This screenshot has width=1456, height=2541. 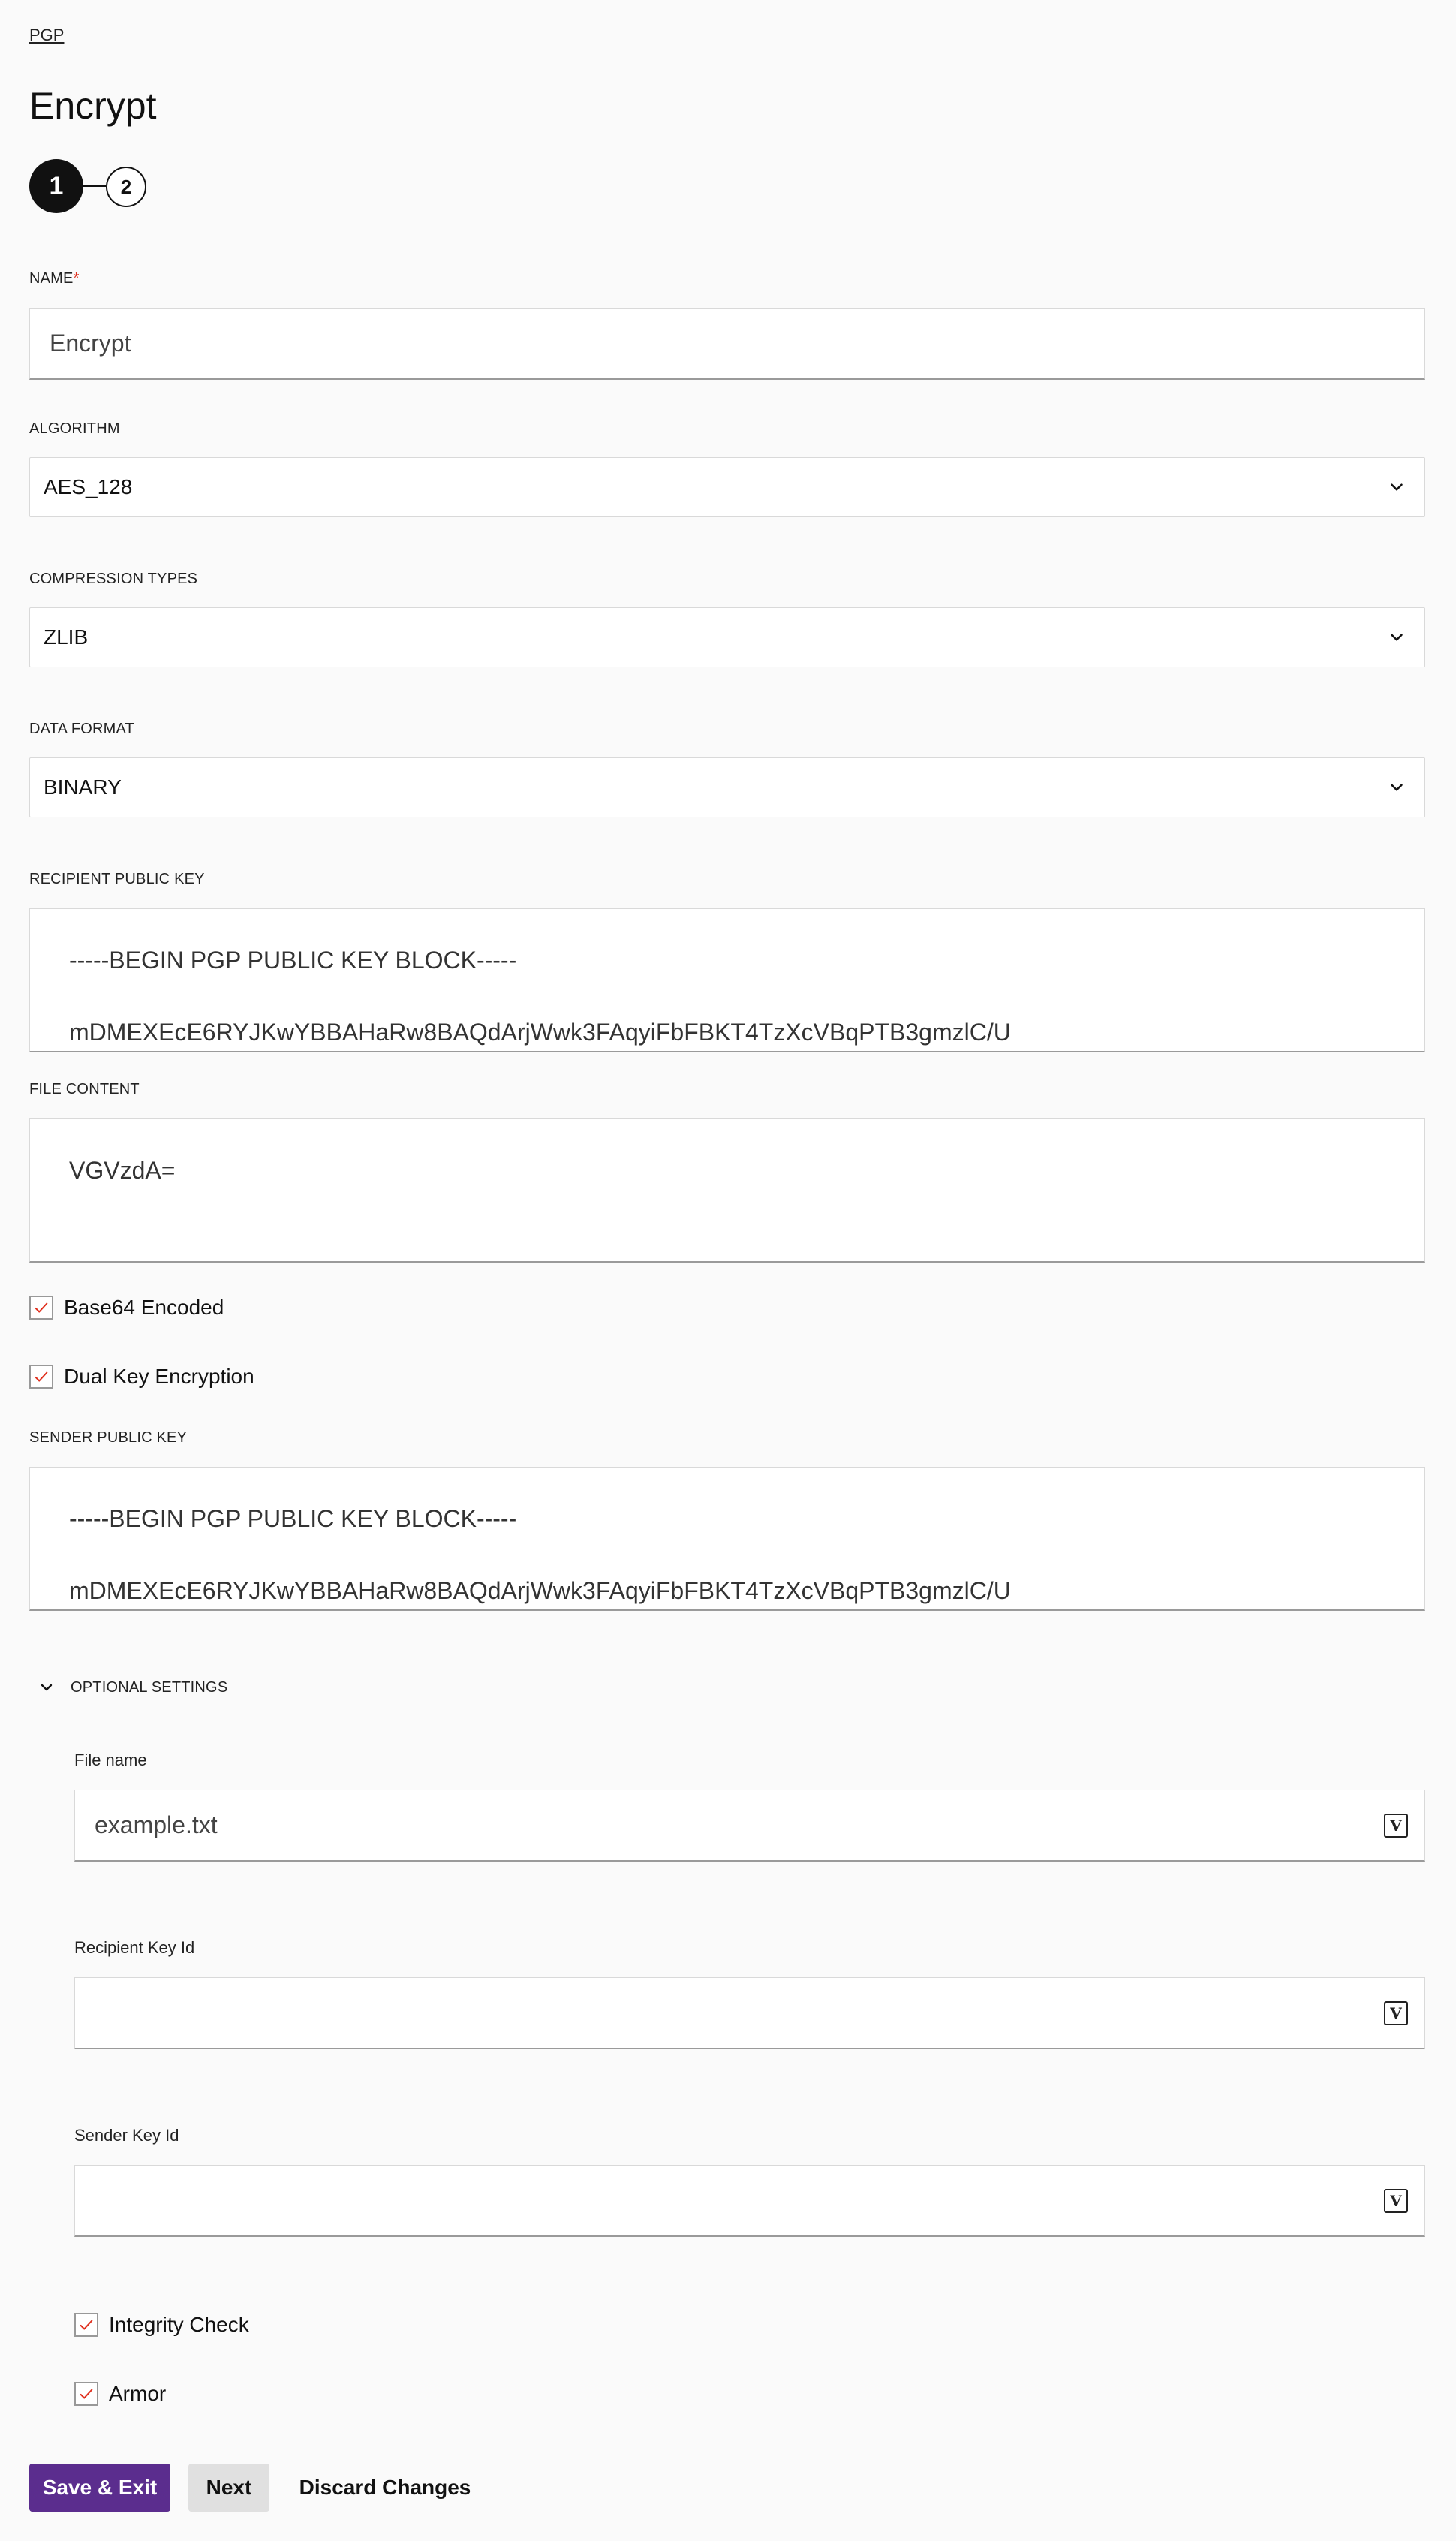 I want to click on armor-row: Armor, so click(x=120, y=2394).